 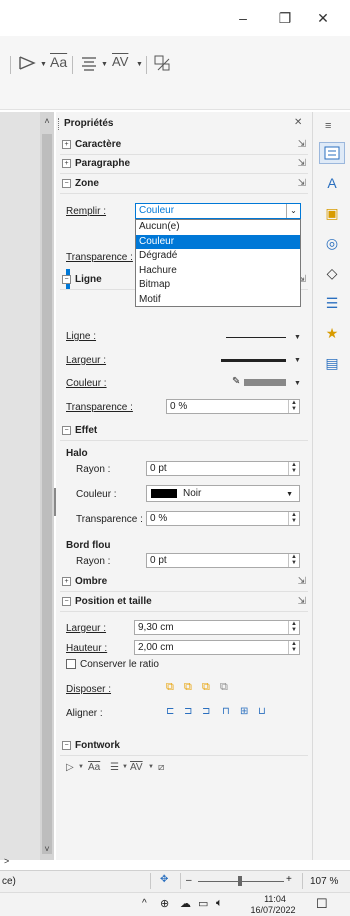 What do you see at coordinates (47, 494) in the screenshot?
I see `scroll-thumb` at bounding box center [47, 494].